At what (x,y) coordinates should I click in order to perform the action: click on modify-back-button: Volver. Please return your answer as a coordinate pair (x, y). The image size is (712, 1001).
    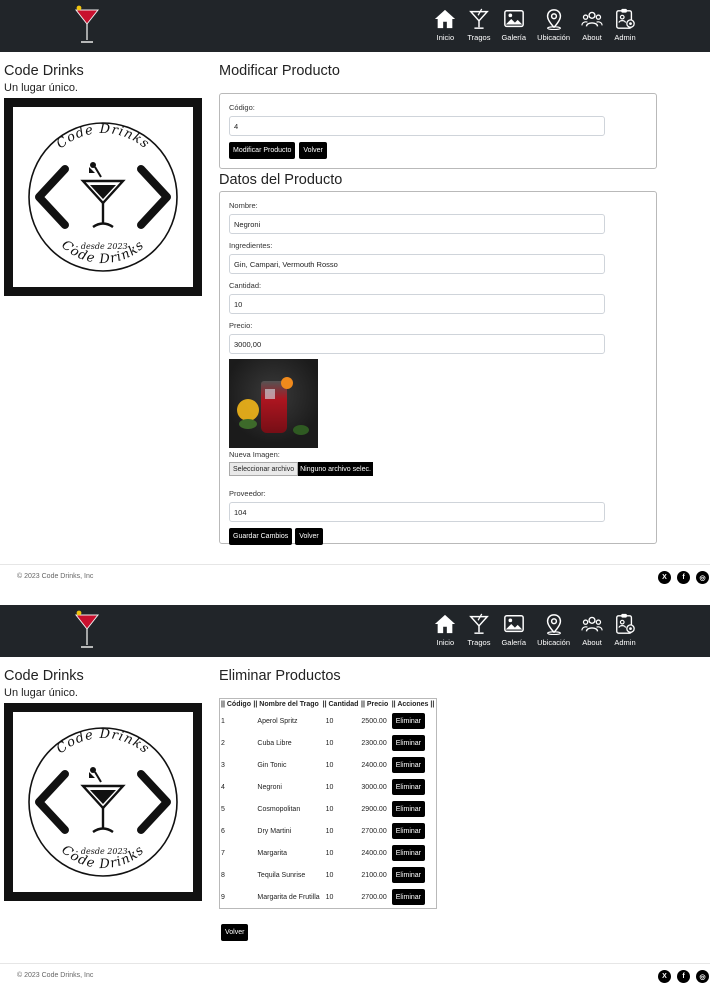
    Looking at the image, I should click on (313, 150).